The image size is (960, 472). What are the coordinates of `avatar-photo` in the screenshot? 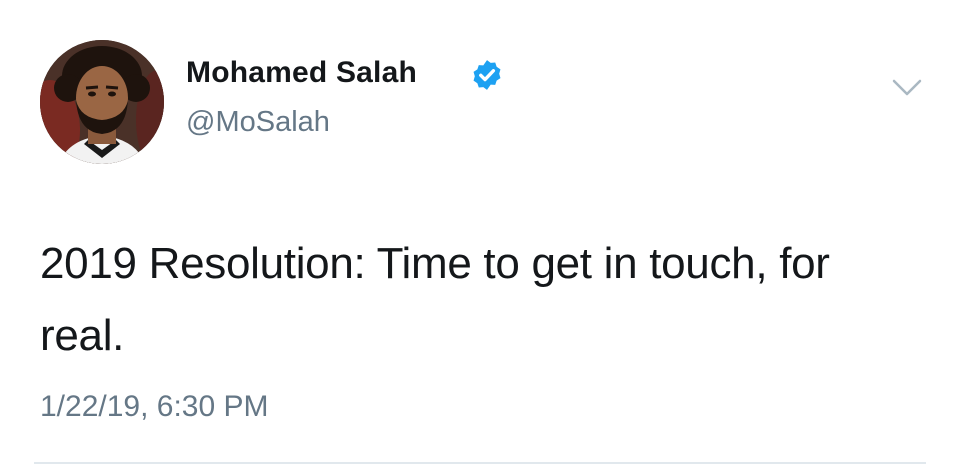 It's located at (102, 102).